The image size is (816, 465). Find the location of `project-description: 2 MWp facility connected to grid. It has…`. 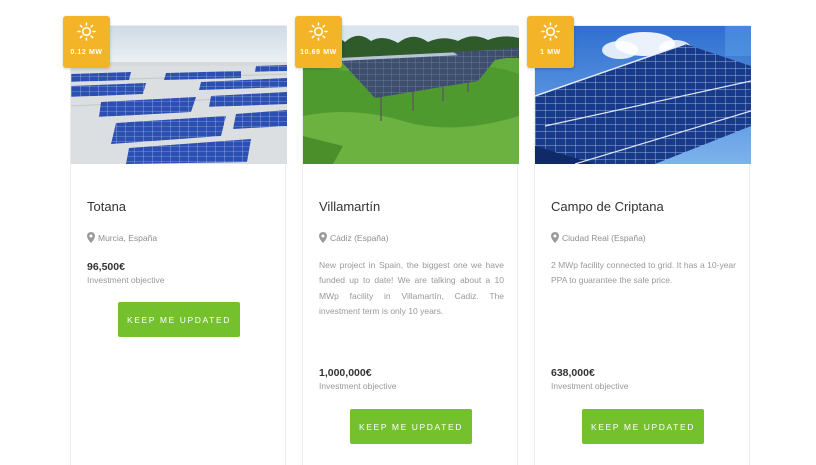

project-description: 2 MWp facility connected to grid. It has… is located at coordinates (643, 273).